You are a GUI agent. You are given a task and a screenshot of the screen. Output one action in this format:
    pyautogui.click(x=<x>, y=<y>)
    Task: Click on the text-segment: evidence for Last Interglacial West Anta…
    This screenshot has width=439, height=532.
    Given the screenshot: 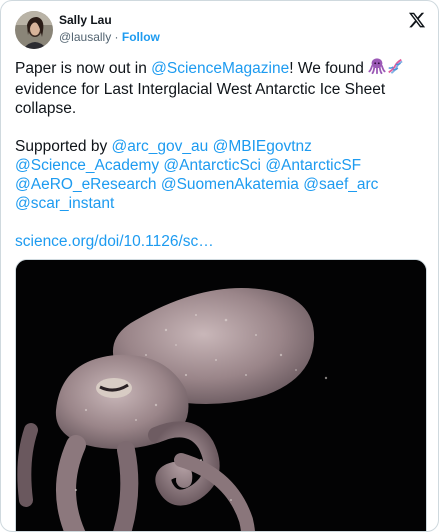 What is the action you would take?
    pyautogui.click(x=200, y=99)
    